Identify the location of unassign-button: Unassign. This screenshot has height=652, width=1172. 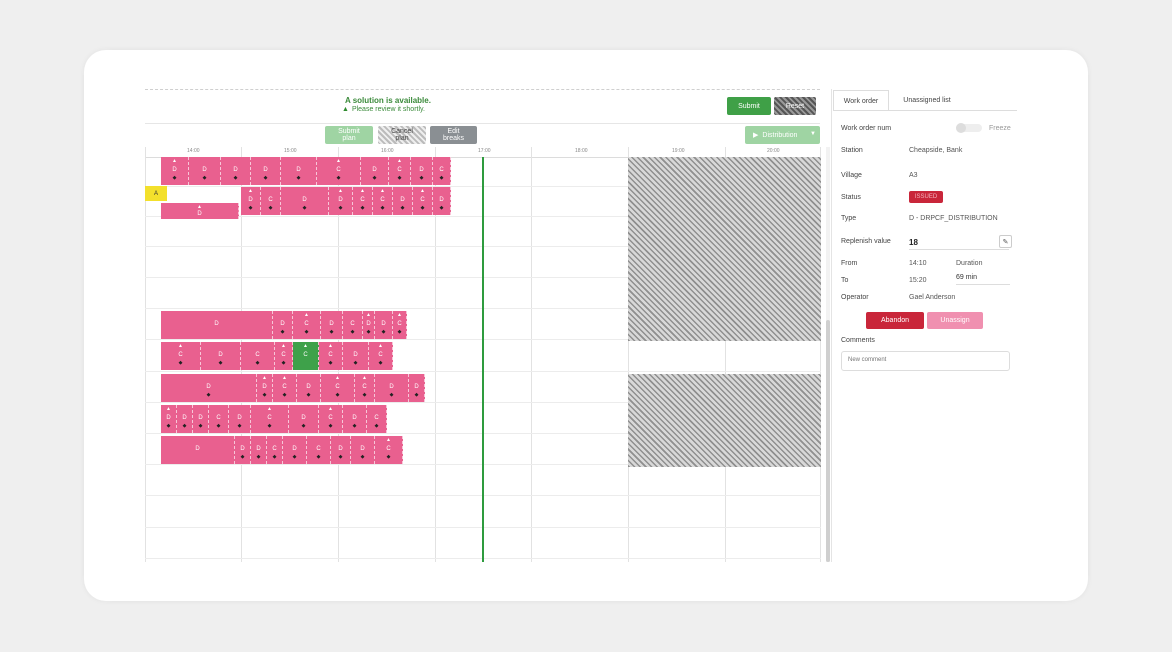
(955, 320).